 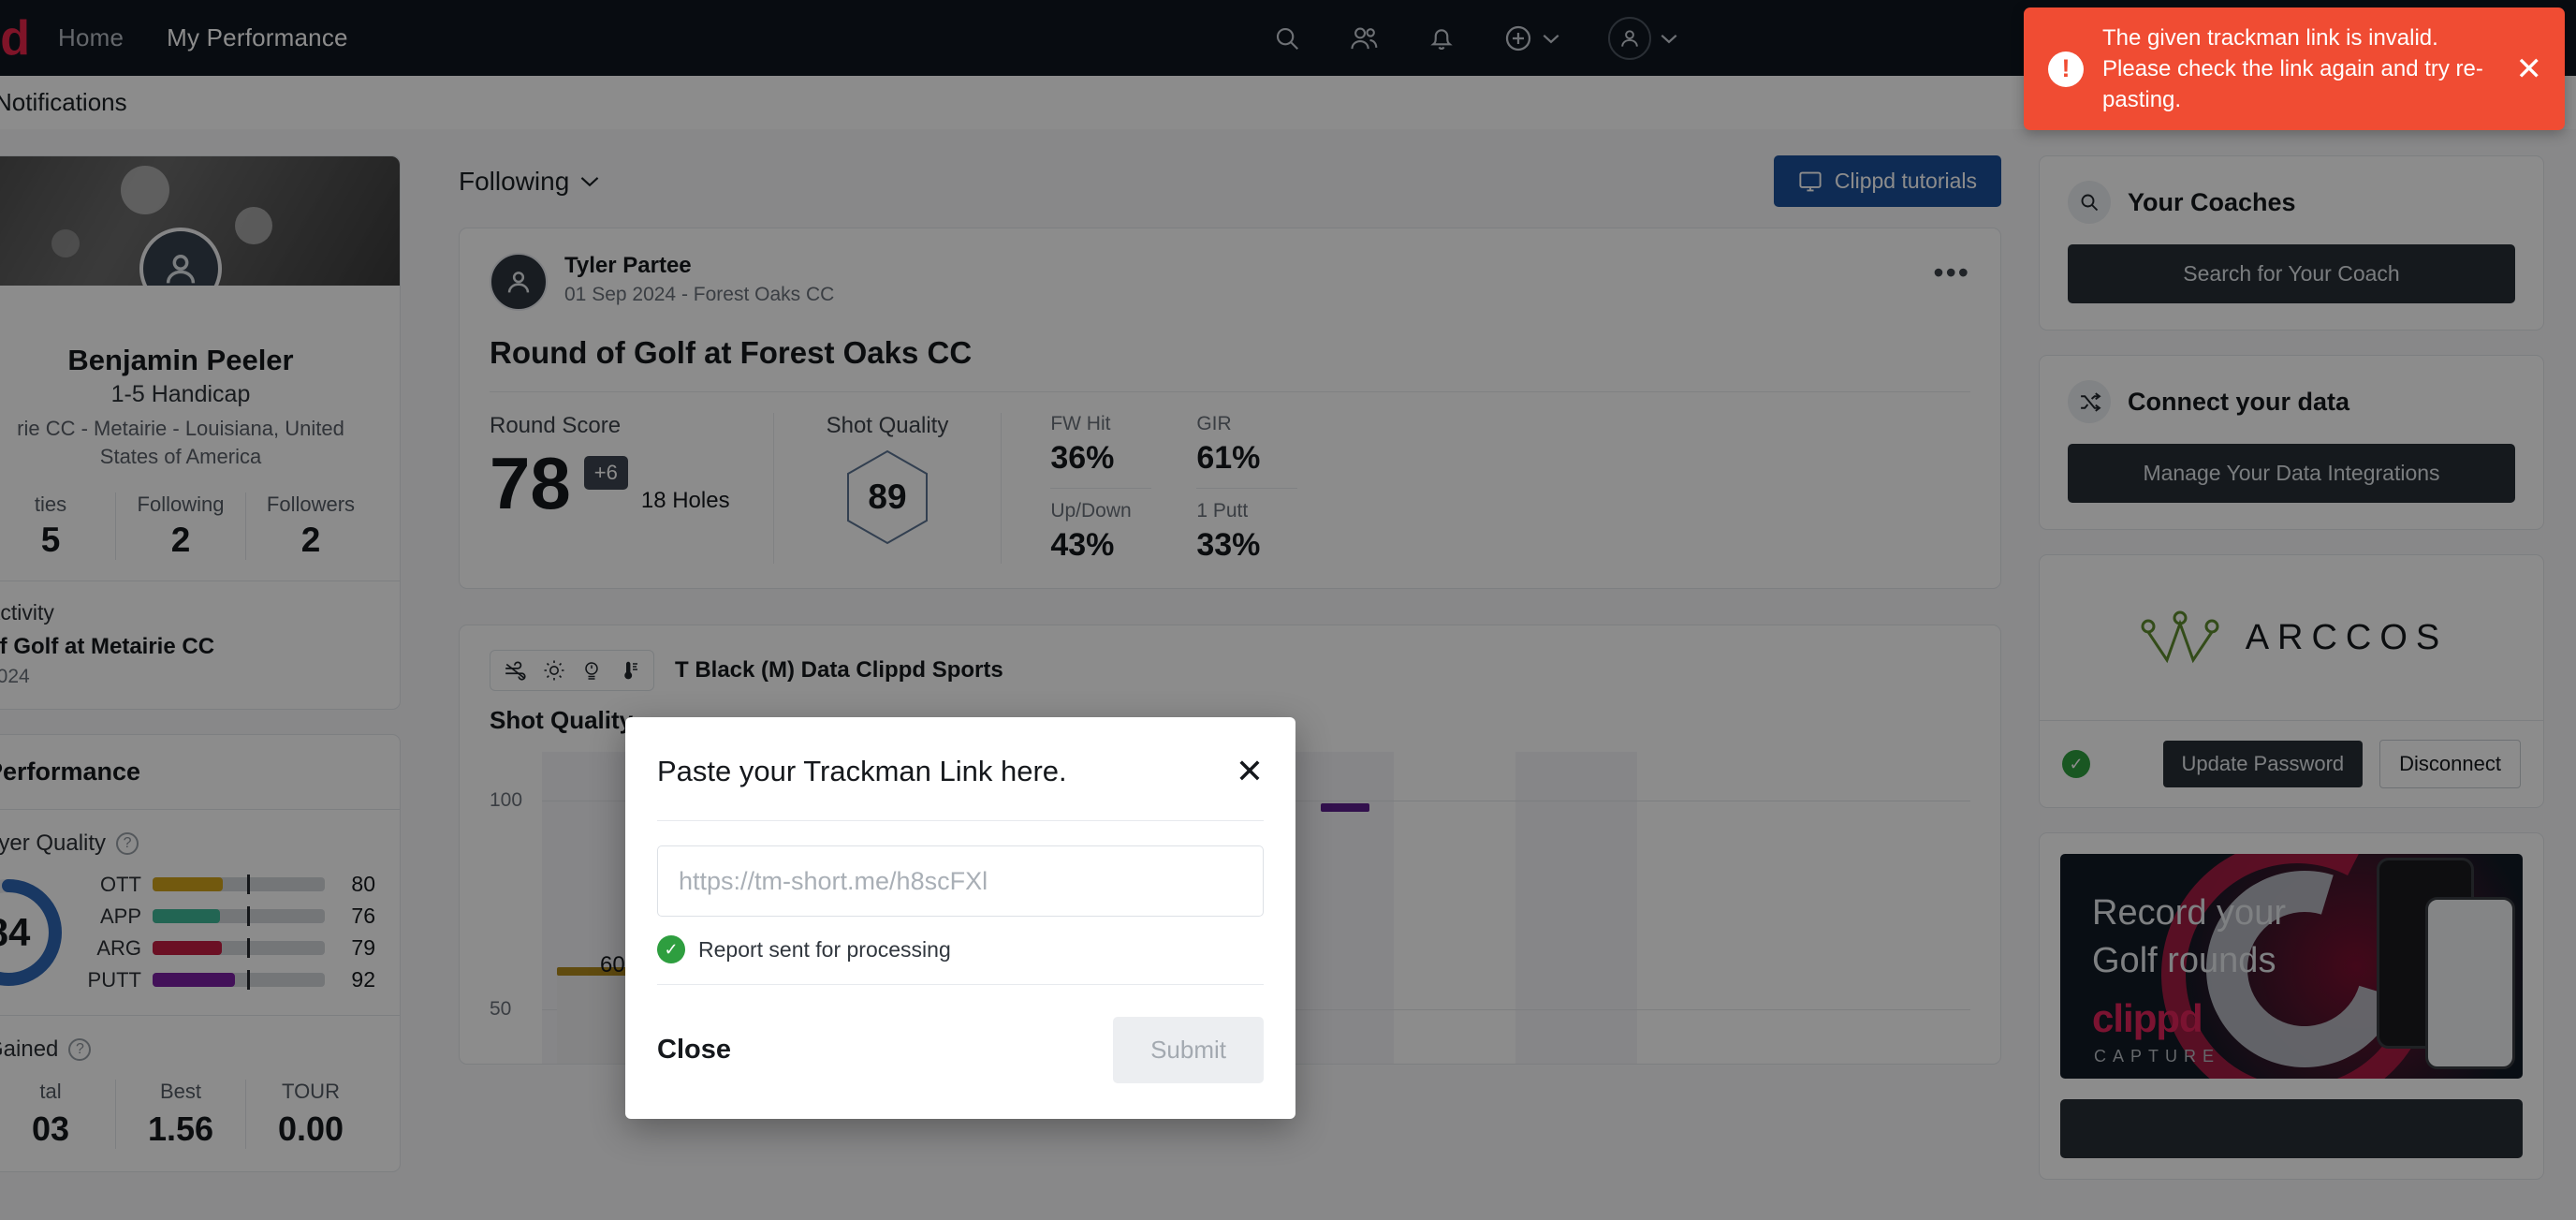 I want to click on alert-icon: !, so click(x=2066, y=69).